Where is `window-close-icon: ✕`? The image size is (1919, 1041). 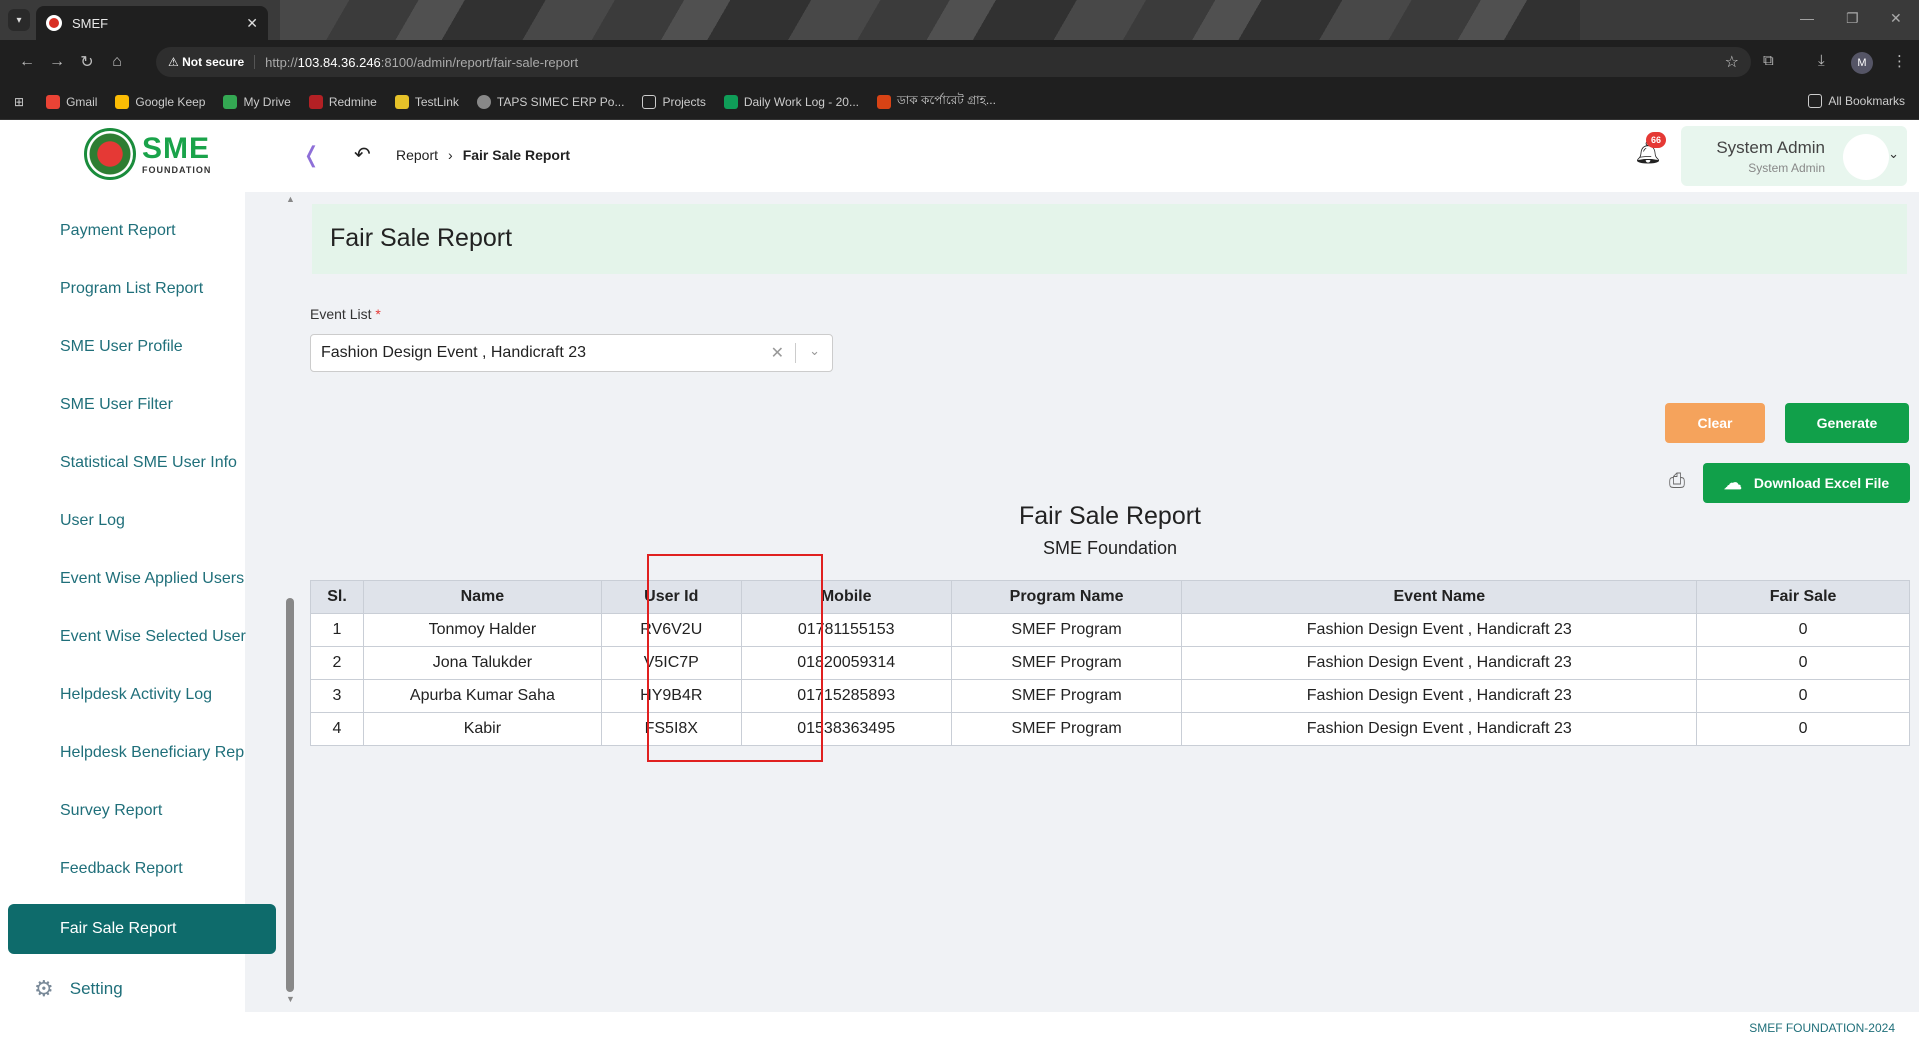 window-close-icon: ✕ is located at coordinates (1896, 18).